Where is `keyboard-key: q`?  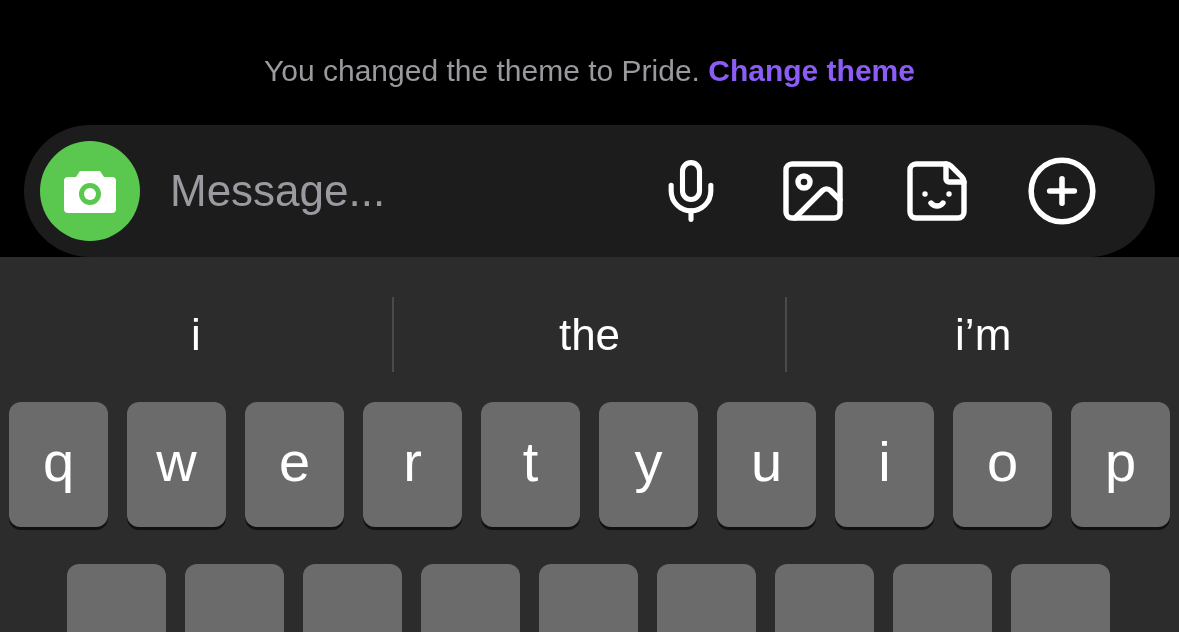
keyboard-key: q is located at coordinates (58, 464).